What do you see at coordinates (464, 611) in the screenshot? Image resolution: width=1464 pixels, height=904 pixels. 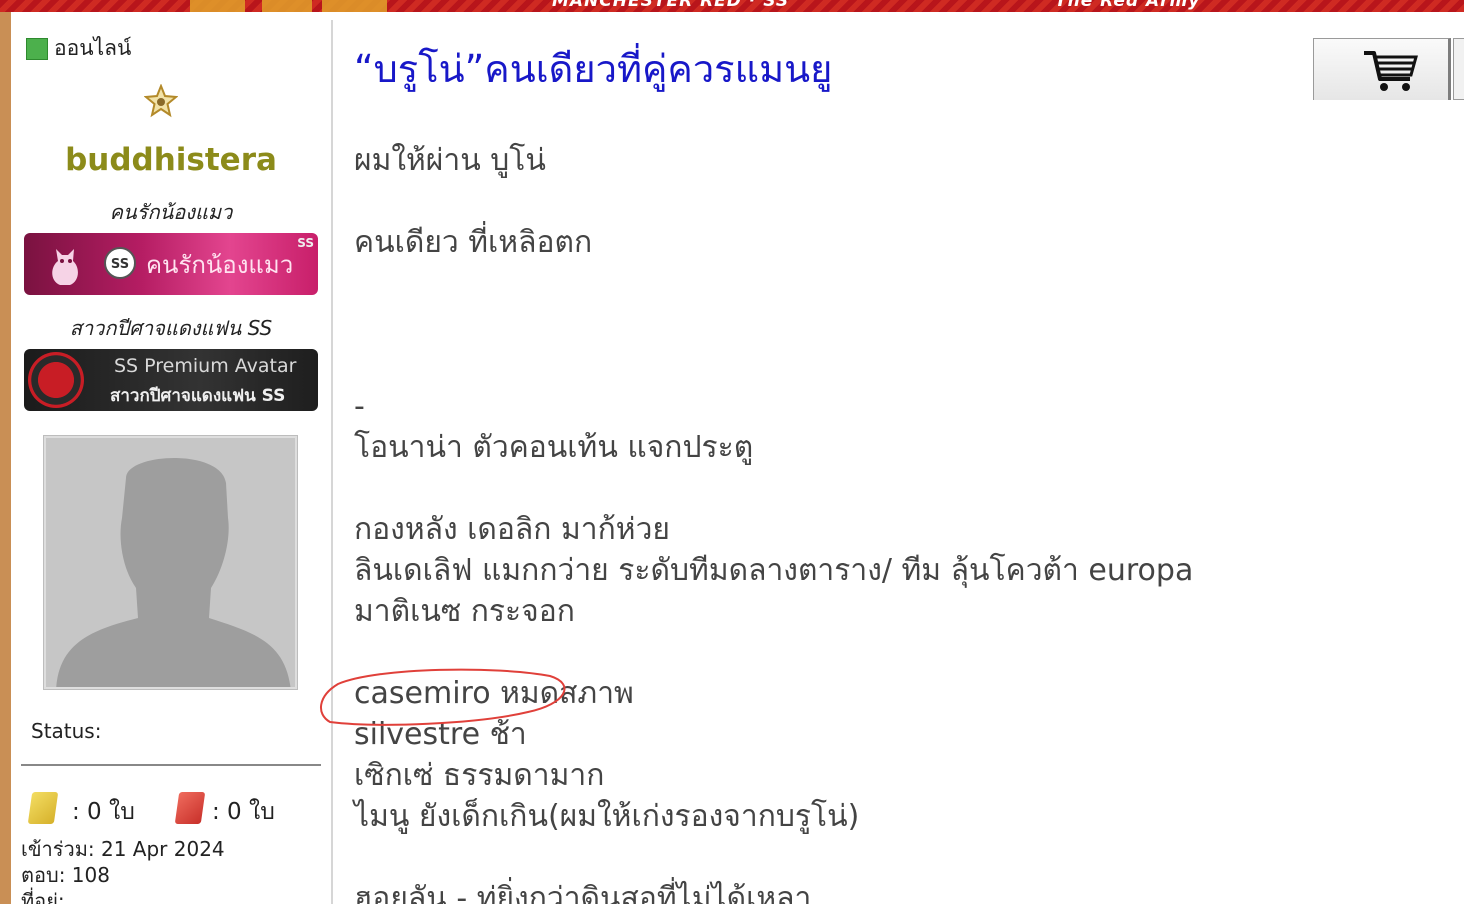 I see `post-line: มาติเนซ กระจอก` at bounding box center [464, 611].